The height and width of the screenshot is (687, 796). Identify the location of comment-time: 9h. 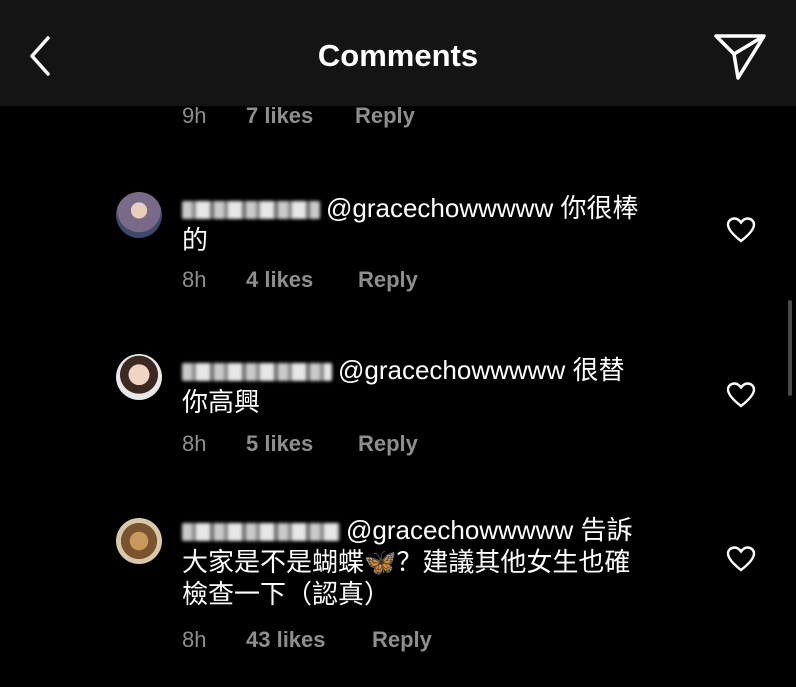
(194, 115).